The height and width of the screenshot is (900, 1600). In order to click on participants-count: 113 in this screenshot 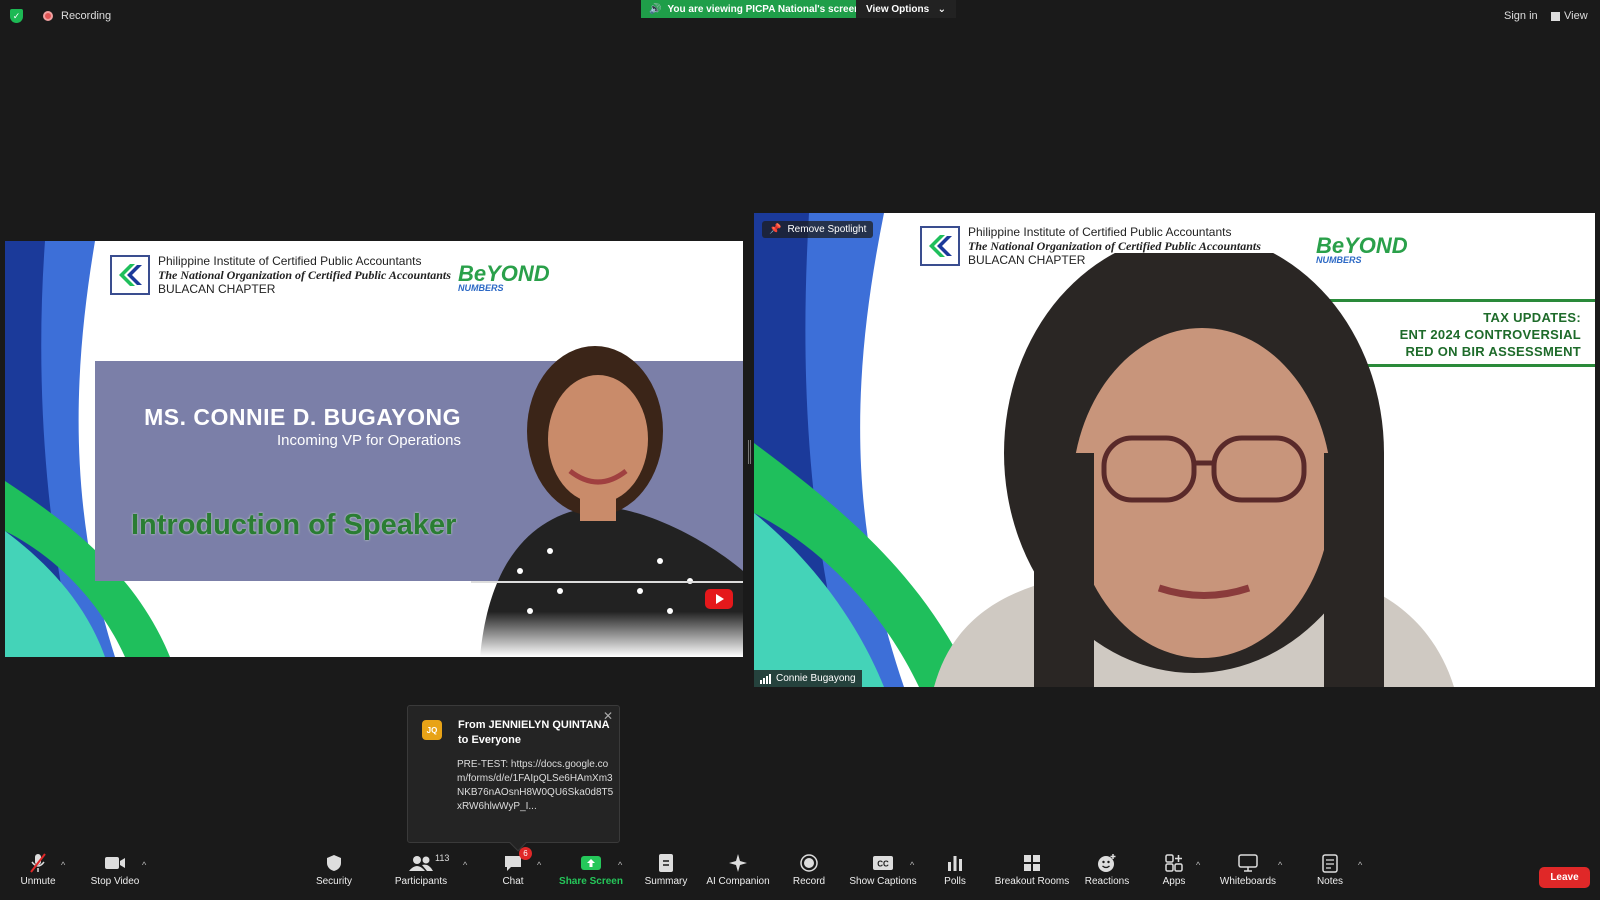, I will do `click(442, 858)`.